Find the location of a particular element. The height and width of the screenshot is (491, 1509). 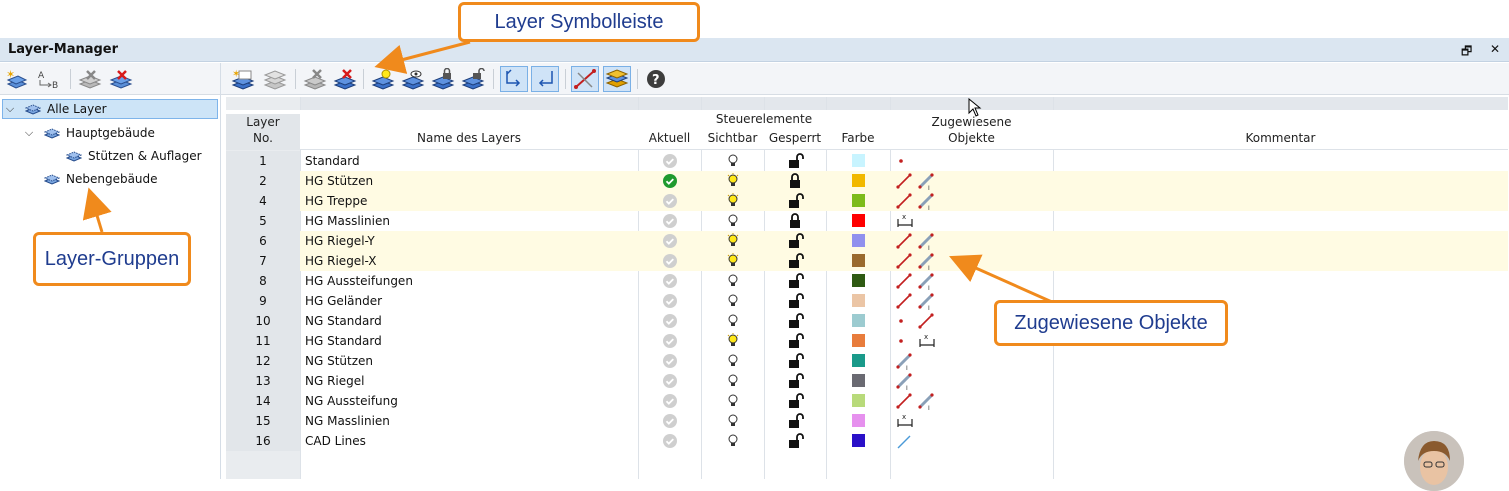

avatar is located at coordinates (1434, 461).